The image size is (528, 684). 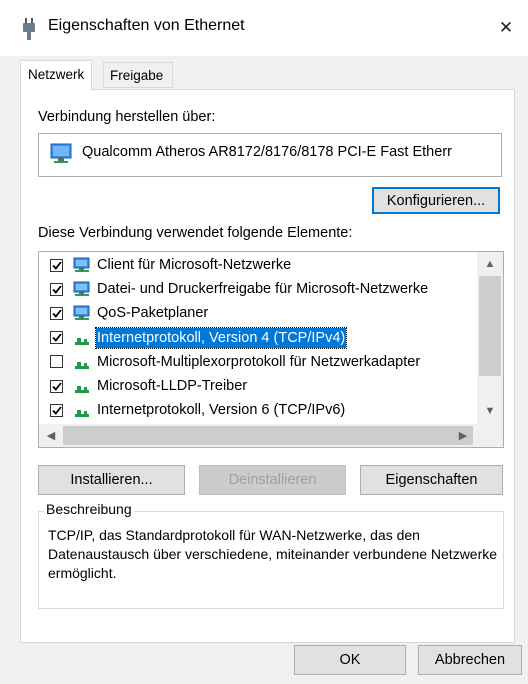 I want to click on scroll-right-icon: ▶, so click(x=463, y=435).